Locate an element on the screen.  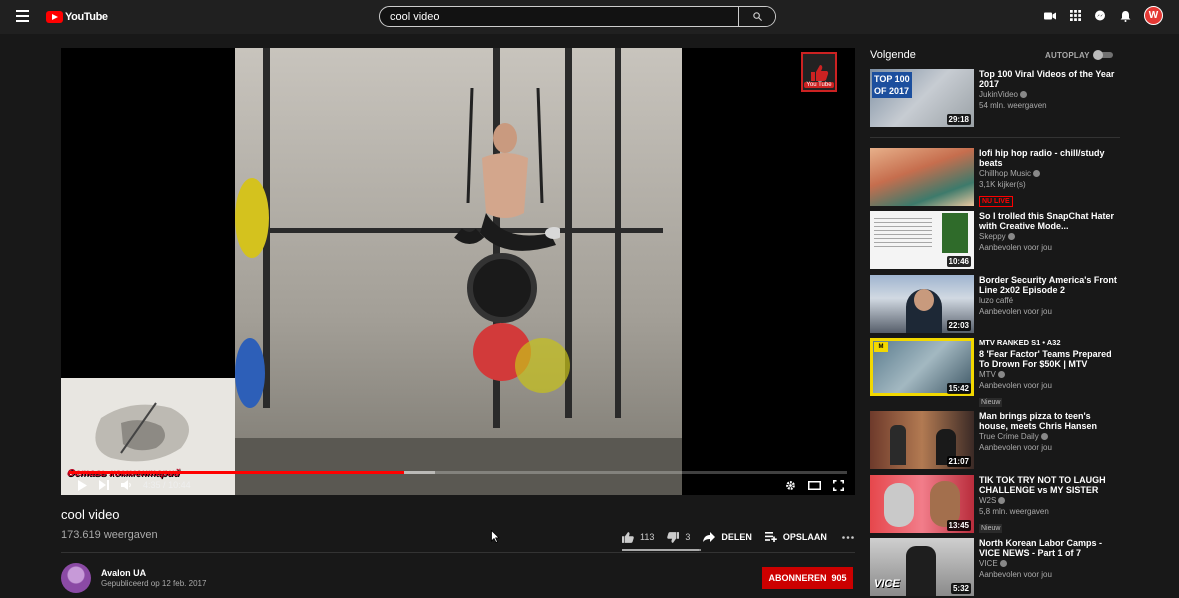
video-duration: 21:07 is located at coordinates (958, 461).